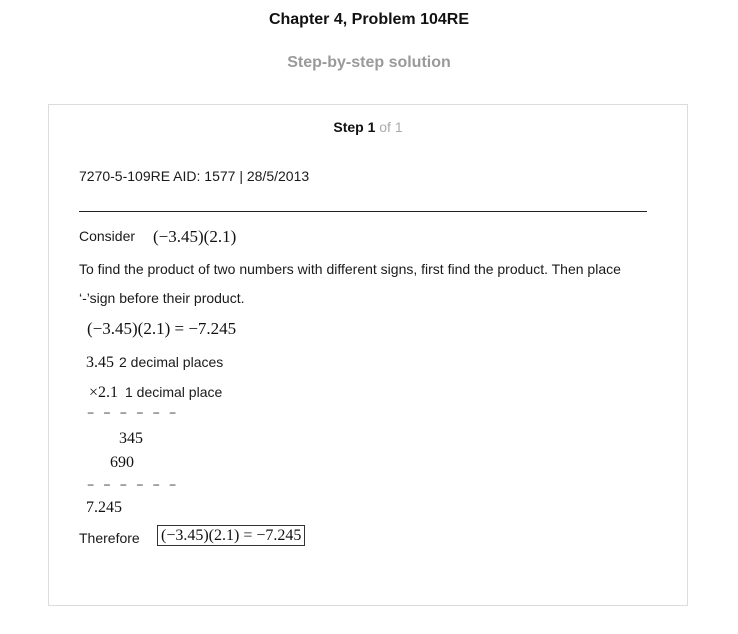 The image size is (738, 634). I want to click on mult-row1-note: 2 decimal places, so click(171, 362).